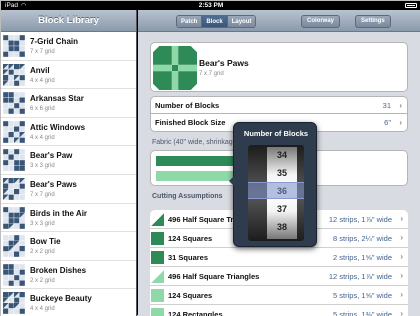 The image size is (420, 316). Describe the element at coordinates (282, 209) in the screenshot. I see `picker-option: 37` at that location.